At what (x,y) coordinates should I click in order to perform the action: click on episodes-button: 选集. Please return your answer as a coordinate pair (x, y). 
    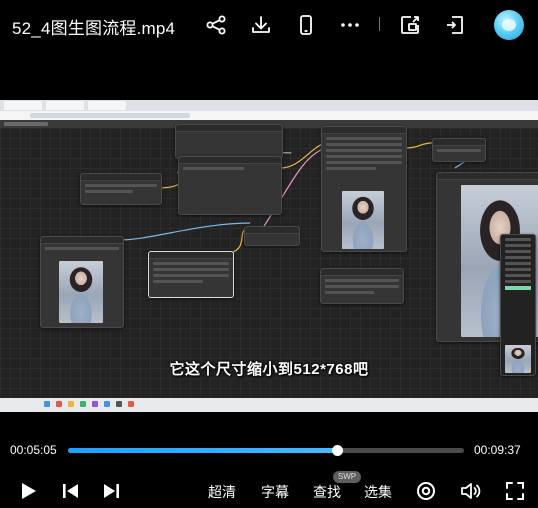
    Looking at the image, I should click on (378, 492).